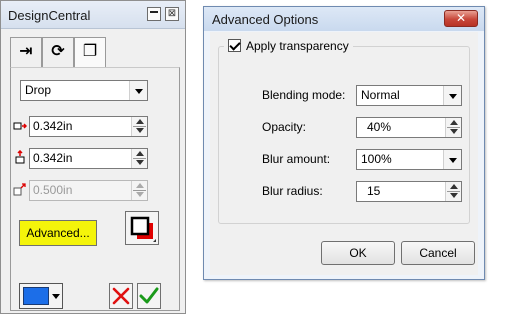  Describe the element at coordinates (88, 190) in the screenshot. I see `depth-field: 0.500in` at that location.